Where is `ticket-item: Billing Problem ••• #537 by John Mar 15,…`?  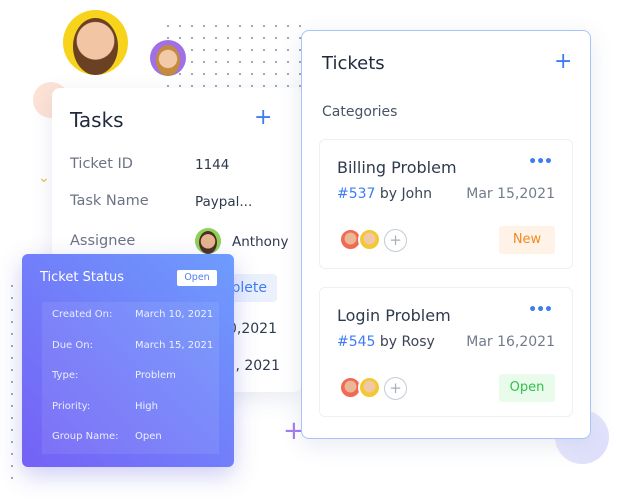 ticket-item: Billing Problem ••• #537 by John Mar 15,… is located at coordinates (446, 204).